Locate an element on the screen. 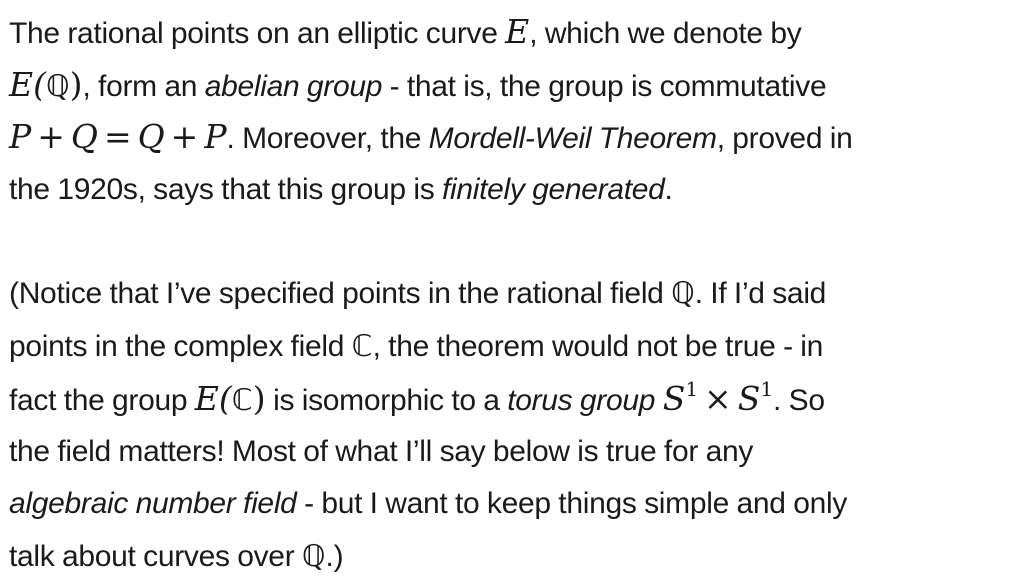 The height and width of the screenshot is (583, 1036). math-e-of-c: E(ℂ) is located at coordinates (230, 398).